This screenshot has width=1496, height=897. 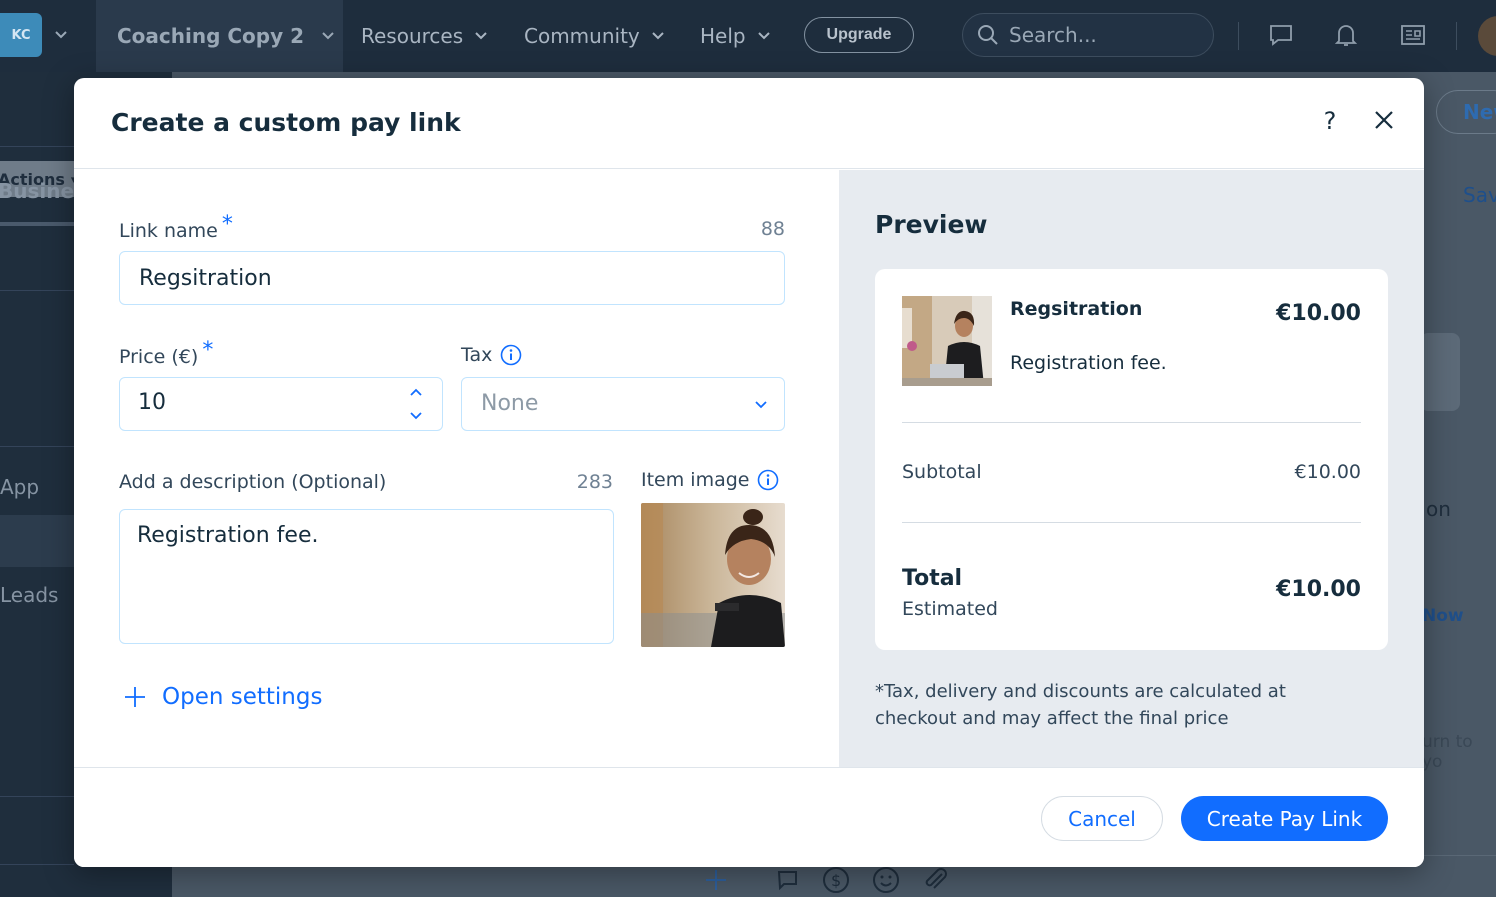 What do you see at coordinates (695, 480) in the screenshot?
I see `label-text: Item image` at bounding box center [695, 480].